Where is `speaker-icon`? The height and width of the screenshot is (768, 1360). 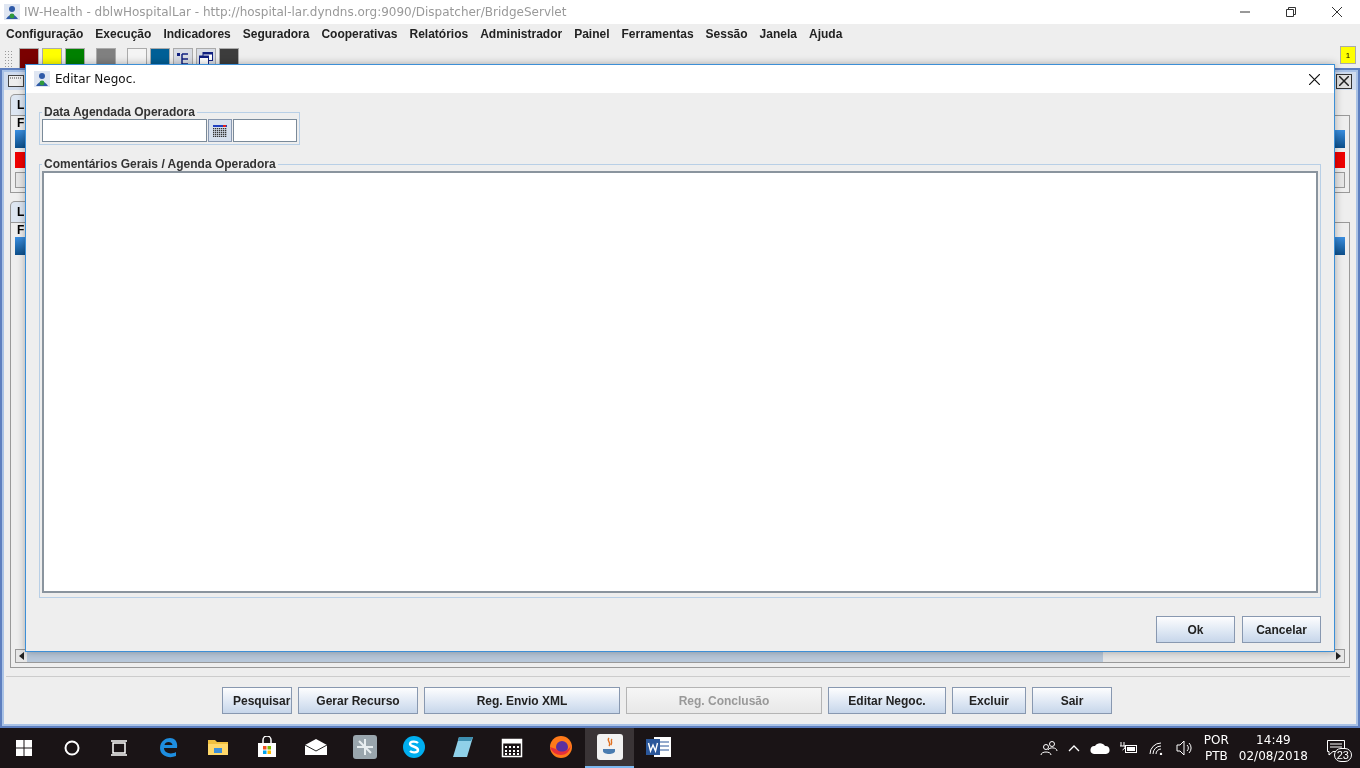 speaker-icon is located at coordinates (1184, 748).